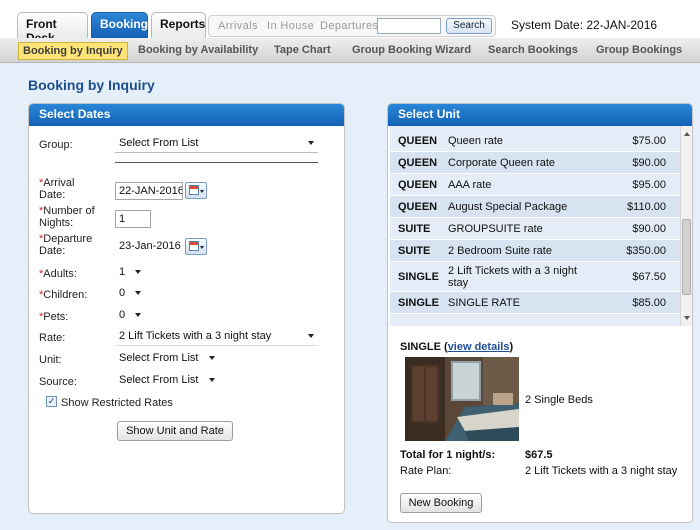 The width and height of the screenshot is (700, 530). Describe the element at coordinates (302, 50) in the screenshot. I see `subnav-tape-chart: Tape Chart` at that location.